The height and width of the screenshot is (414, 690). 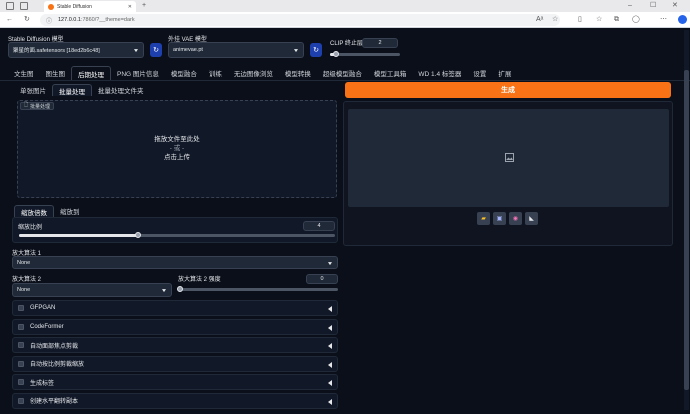 What do you see at coordinates (175, 308) in the screenshot?
I see `accordion-item: GFPGAN` at bounding box center [175, 308].